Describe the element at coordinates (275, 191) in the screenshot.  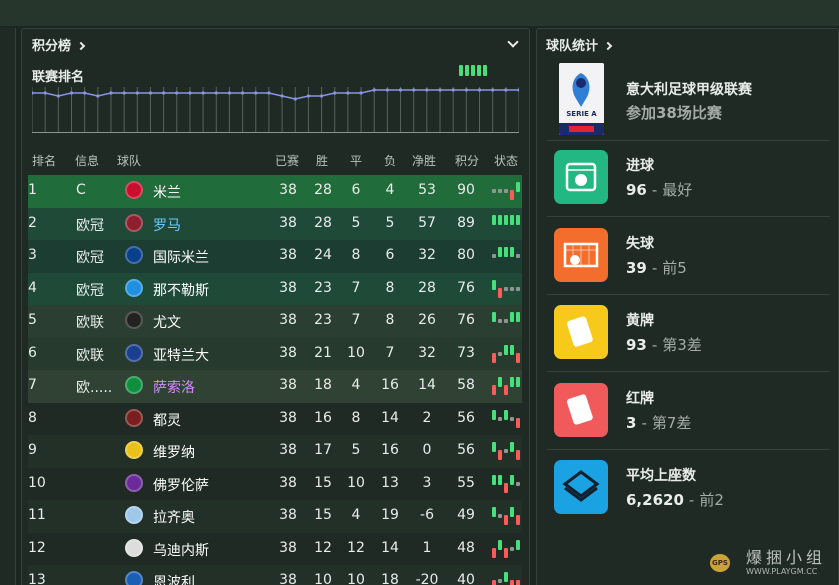
I see `table-row: 1 C 米兰 38 28 6 4 53 90` at that location.